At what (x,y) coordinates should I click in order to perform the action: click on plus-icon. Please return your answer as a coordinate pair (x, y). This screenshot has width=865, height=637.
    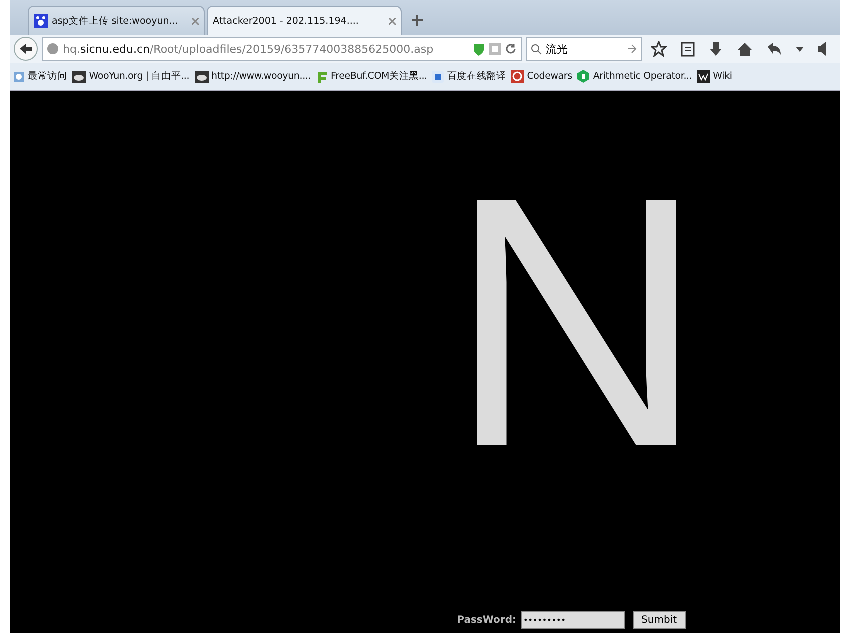
    Looking at the image, I should click on (417, 20).